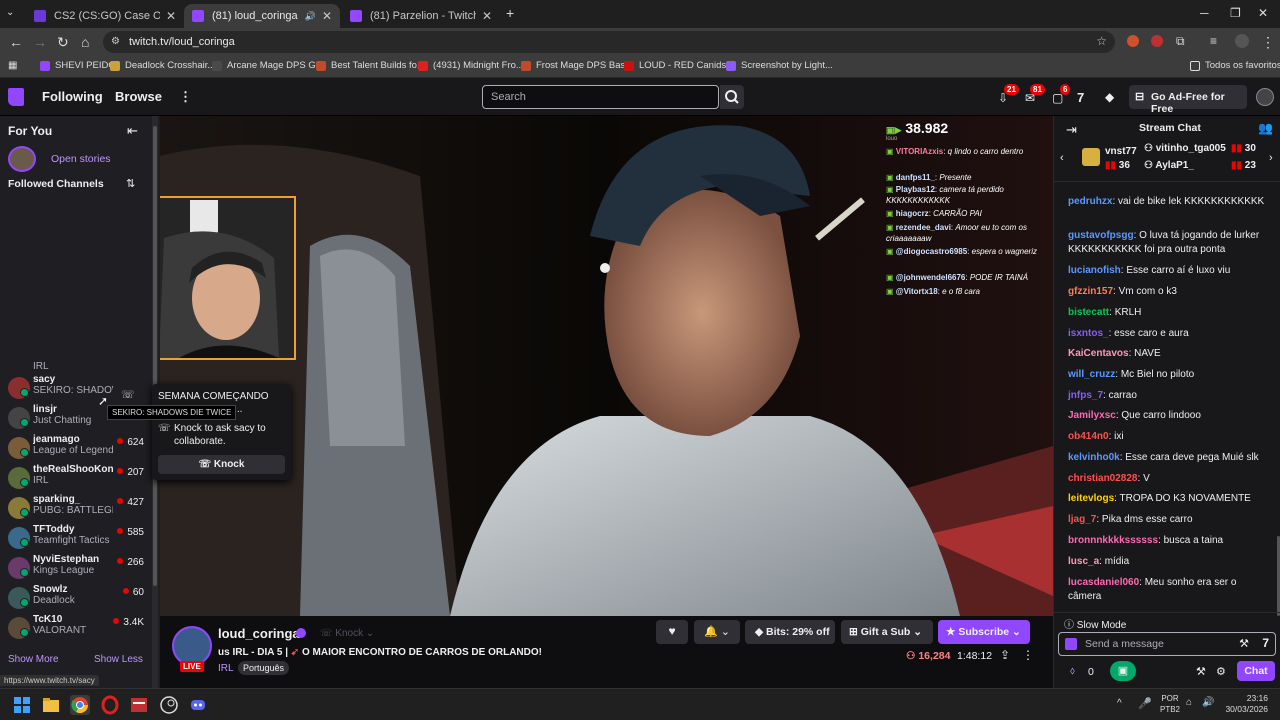  What do you see at coordinates (1157, 41) in the screenshot?
I see `extension-icon` at bounding box center [1157, 41].